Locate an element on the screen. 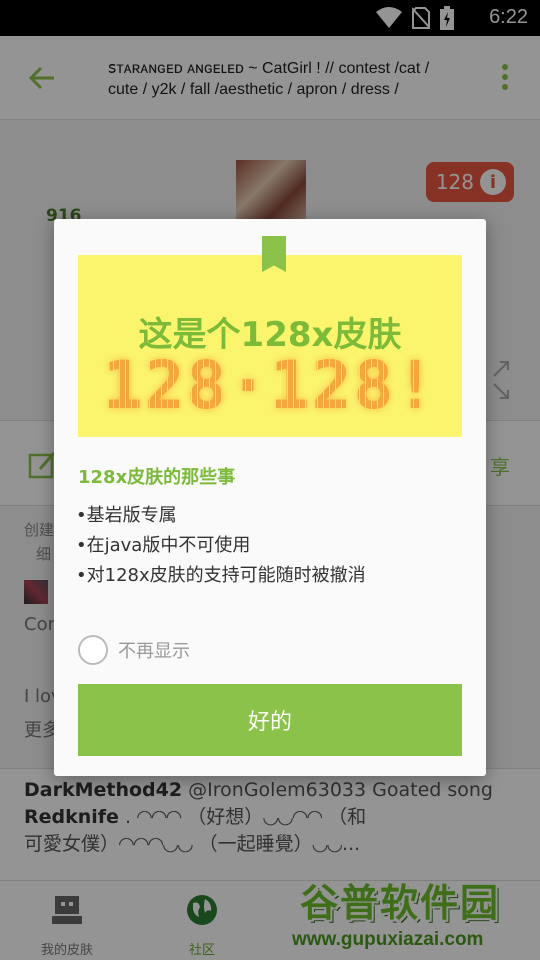 Image resolution: width=540 pixels, height=960 pixels. bullet-list: •基岩版专属 •在java版中不可使用 •对128x皮肤的支持可能随时被撤消 is located at coordinates (221, 546).